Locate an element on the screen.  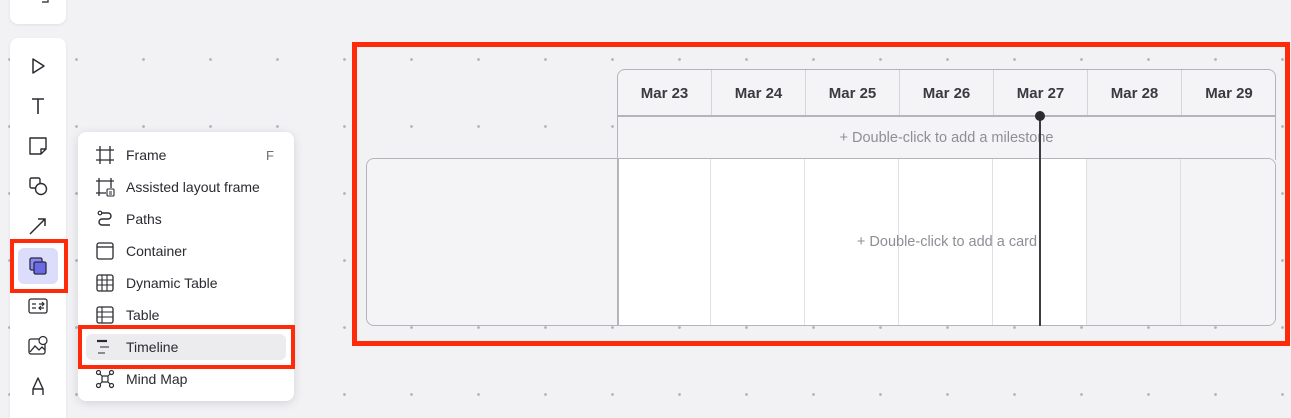
pointer-icon is located at coordinates (38, 66).